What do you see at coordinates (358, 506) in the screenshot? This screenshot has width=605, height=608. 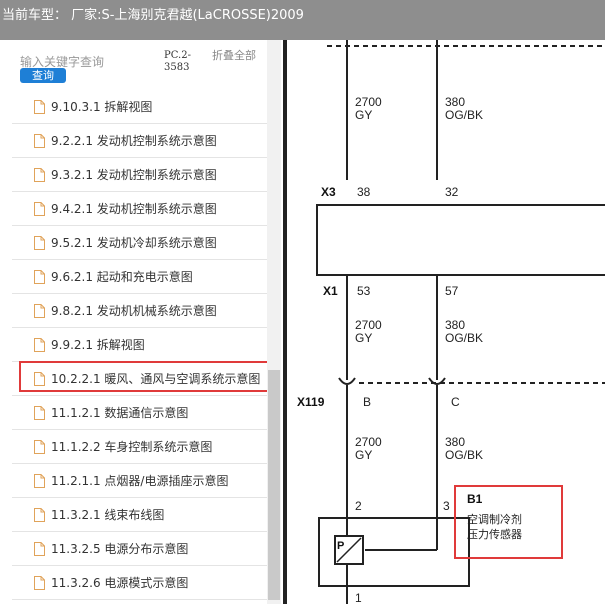 I see `sensor-pin-left: 2` at bounding box center [358, 506].